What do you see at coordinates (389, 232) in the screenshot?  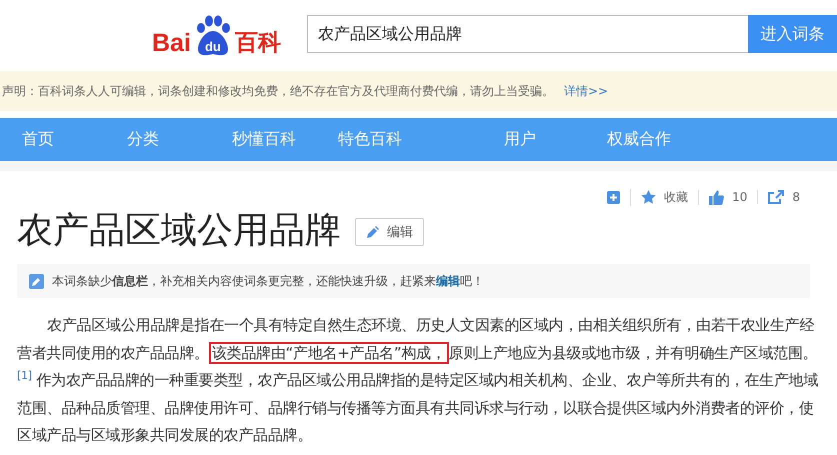 I see `edit-button: 编辑` at bounding box center [389, 232].